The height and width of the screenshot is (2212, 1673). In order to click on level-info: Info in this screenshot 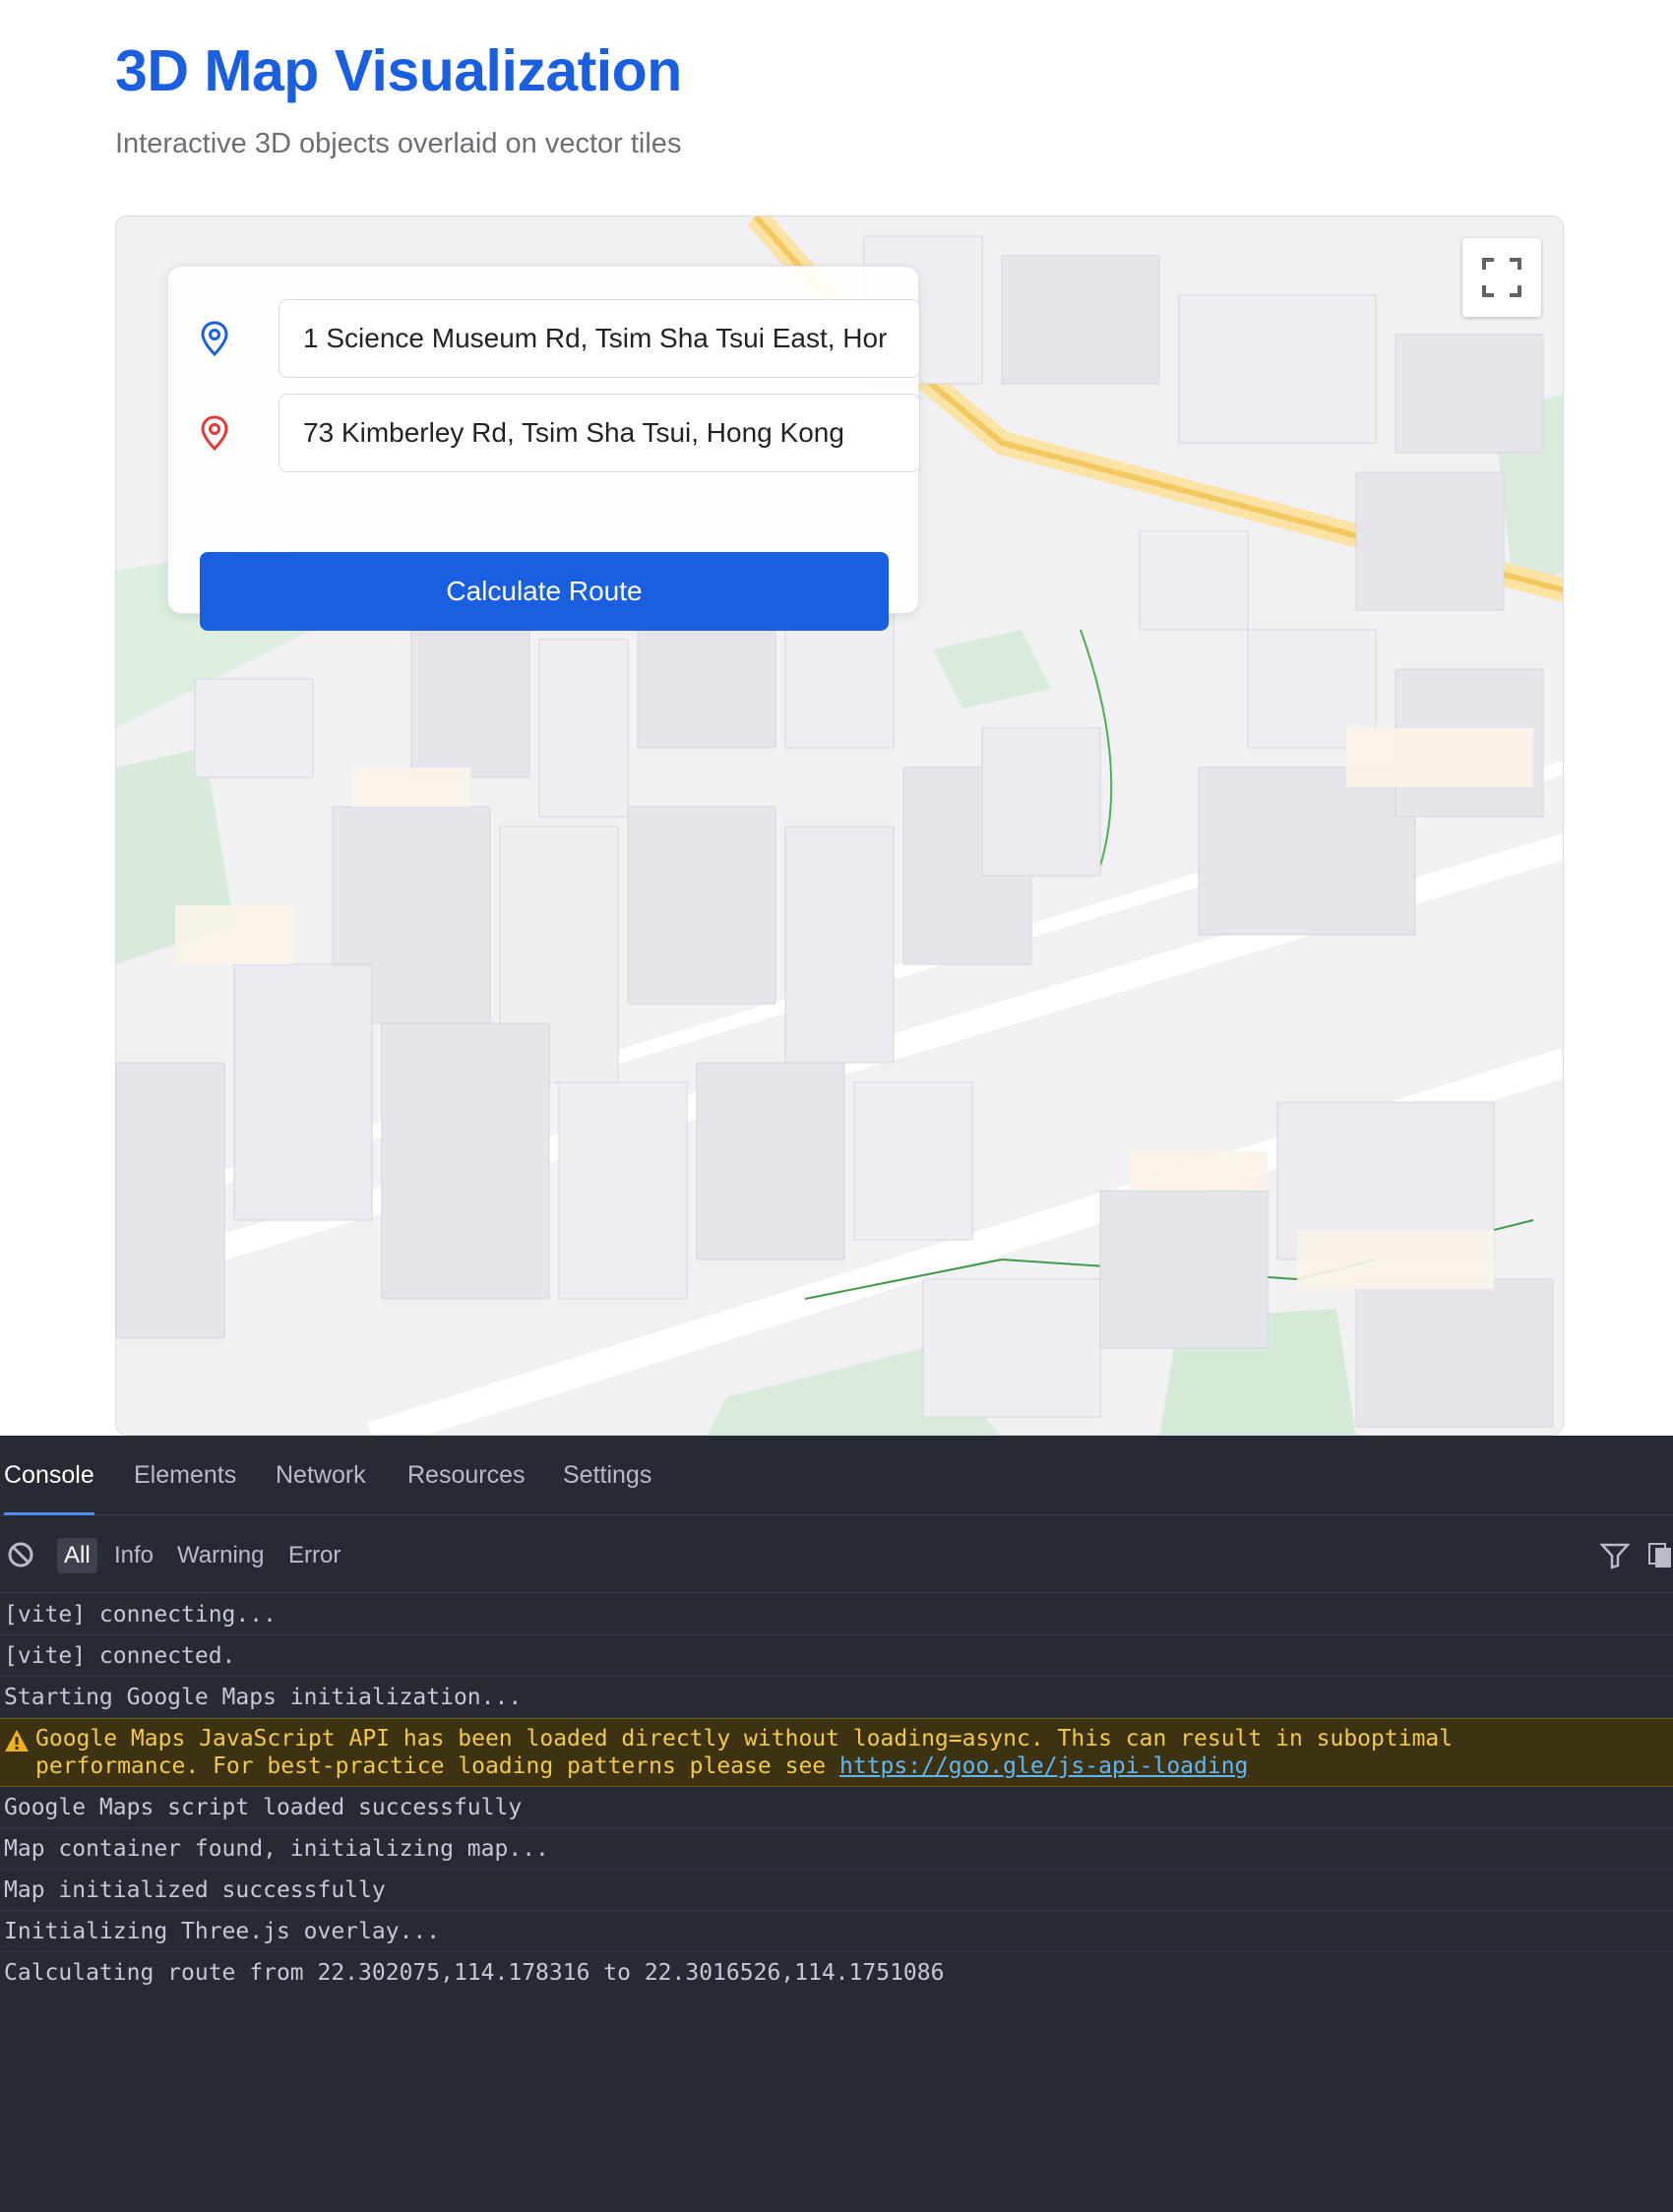, I will do `click(134, 1555)`.